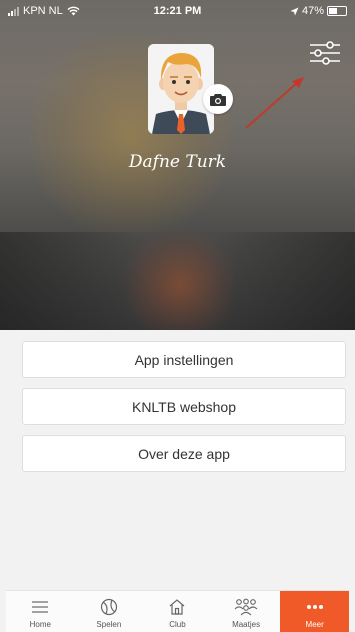 The height and width of the screenshot is (632, 355). Describe the element at coordinates (177, 162) in the screenshot. I see `profile-name: Dafne Turk` at that location.